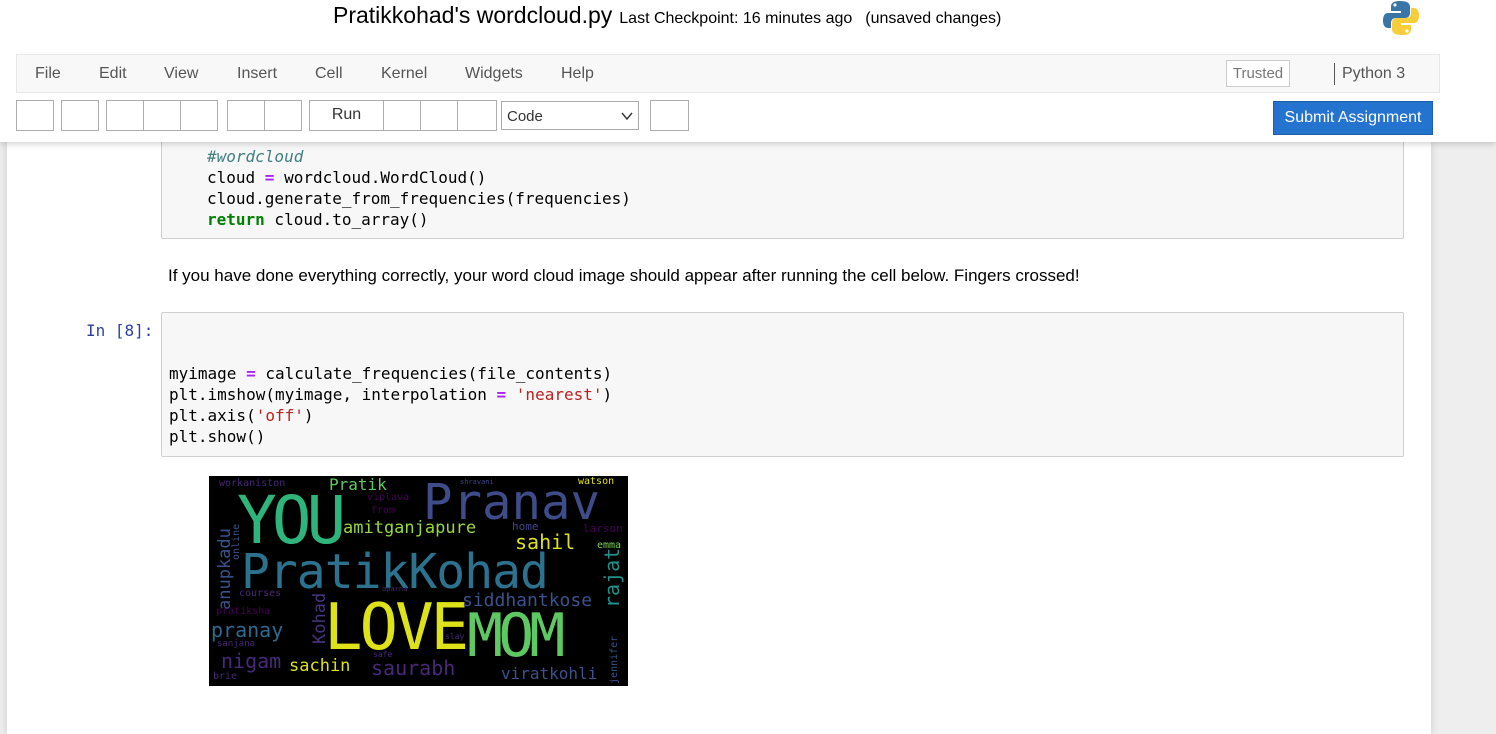 The height and width of the screenshot is (734, 1496). Describe the element at coordinates (217, 436) in the screenshot. I see `code-line: plt.show()` at that location.